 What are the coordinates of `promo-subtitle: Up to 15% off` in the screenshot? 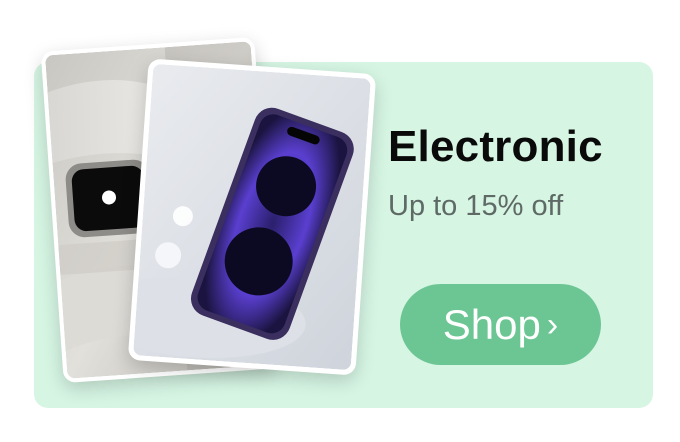 It's located at (476, 206).